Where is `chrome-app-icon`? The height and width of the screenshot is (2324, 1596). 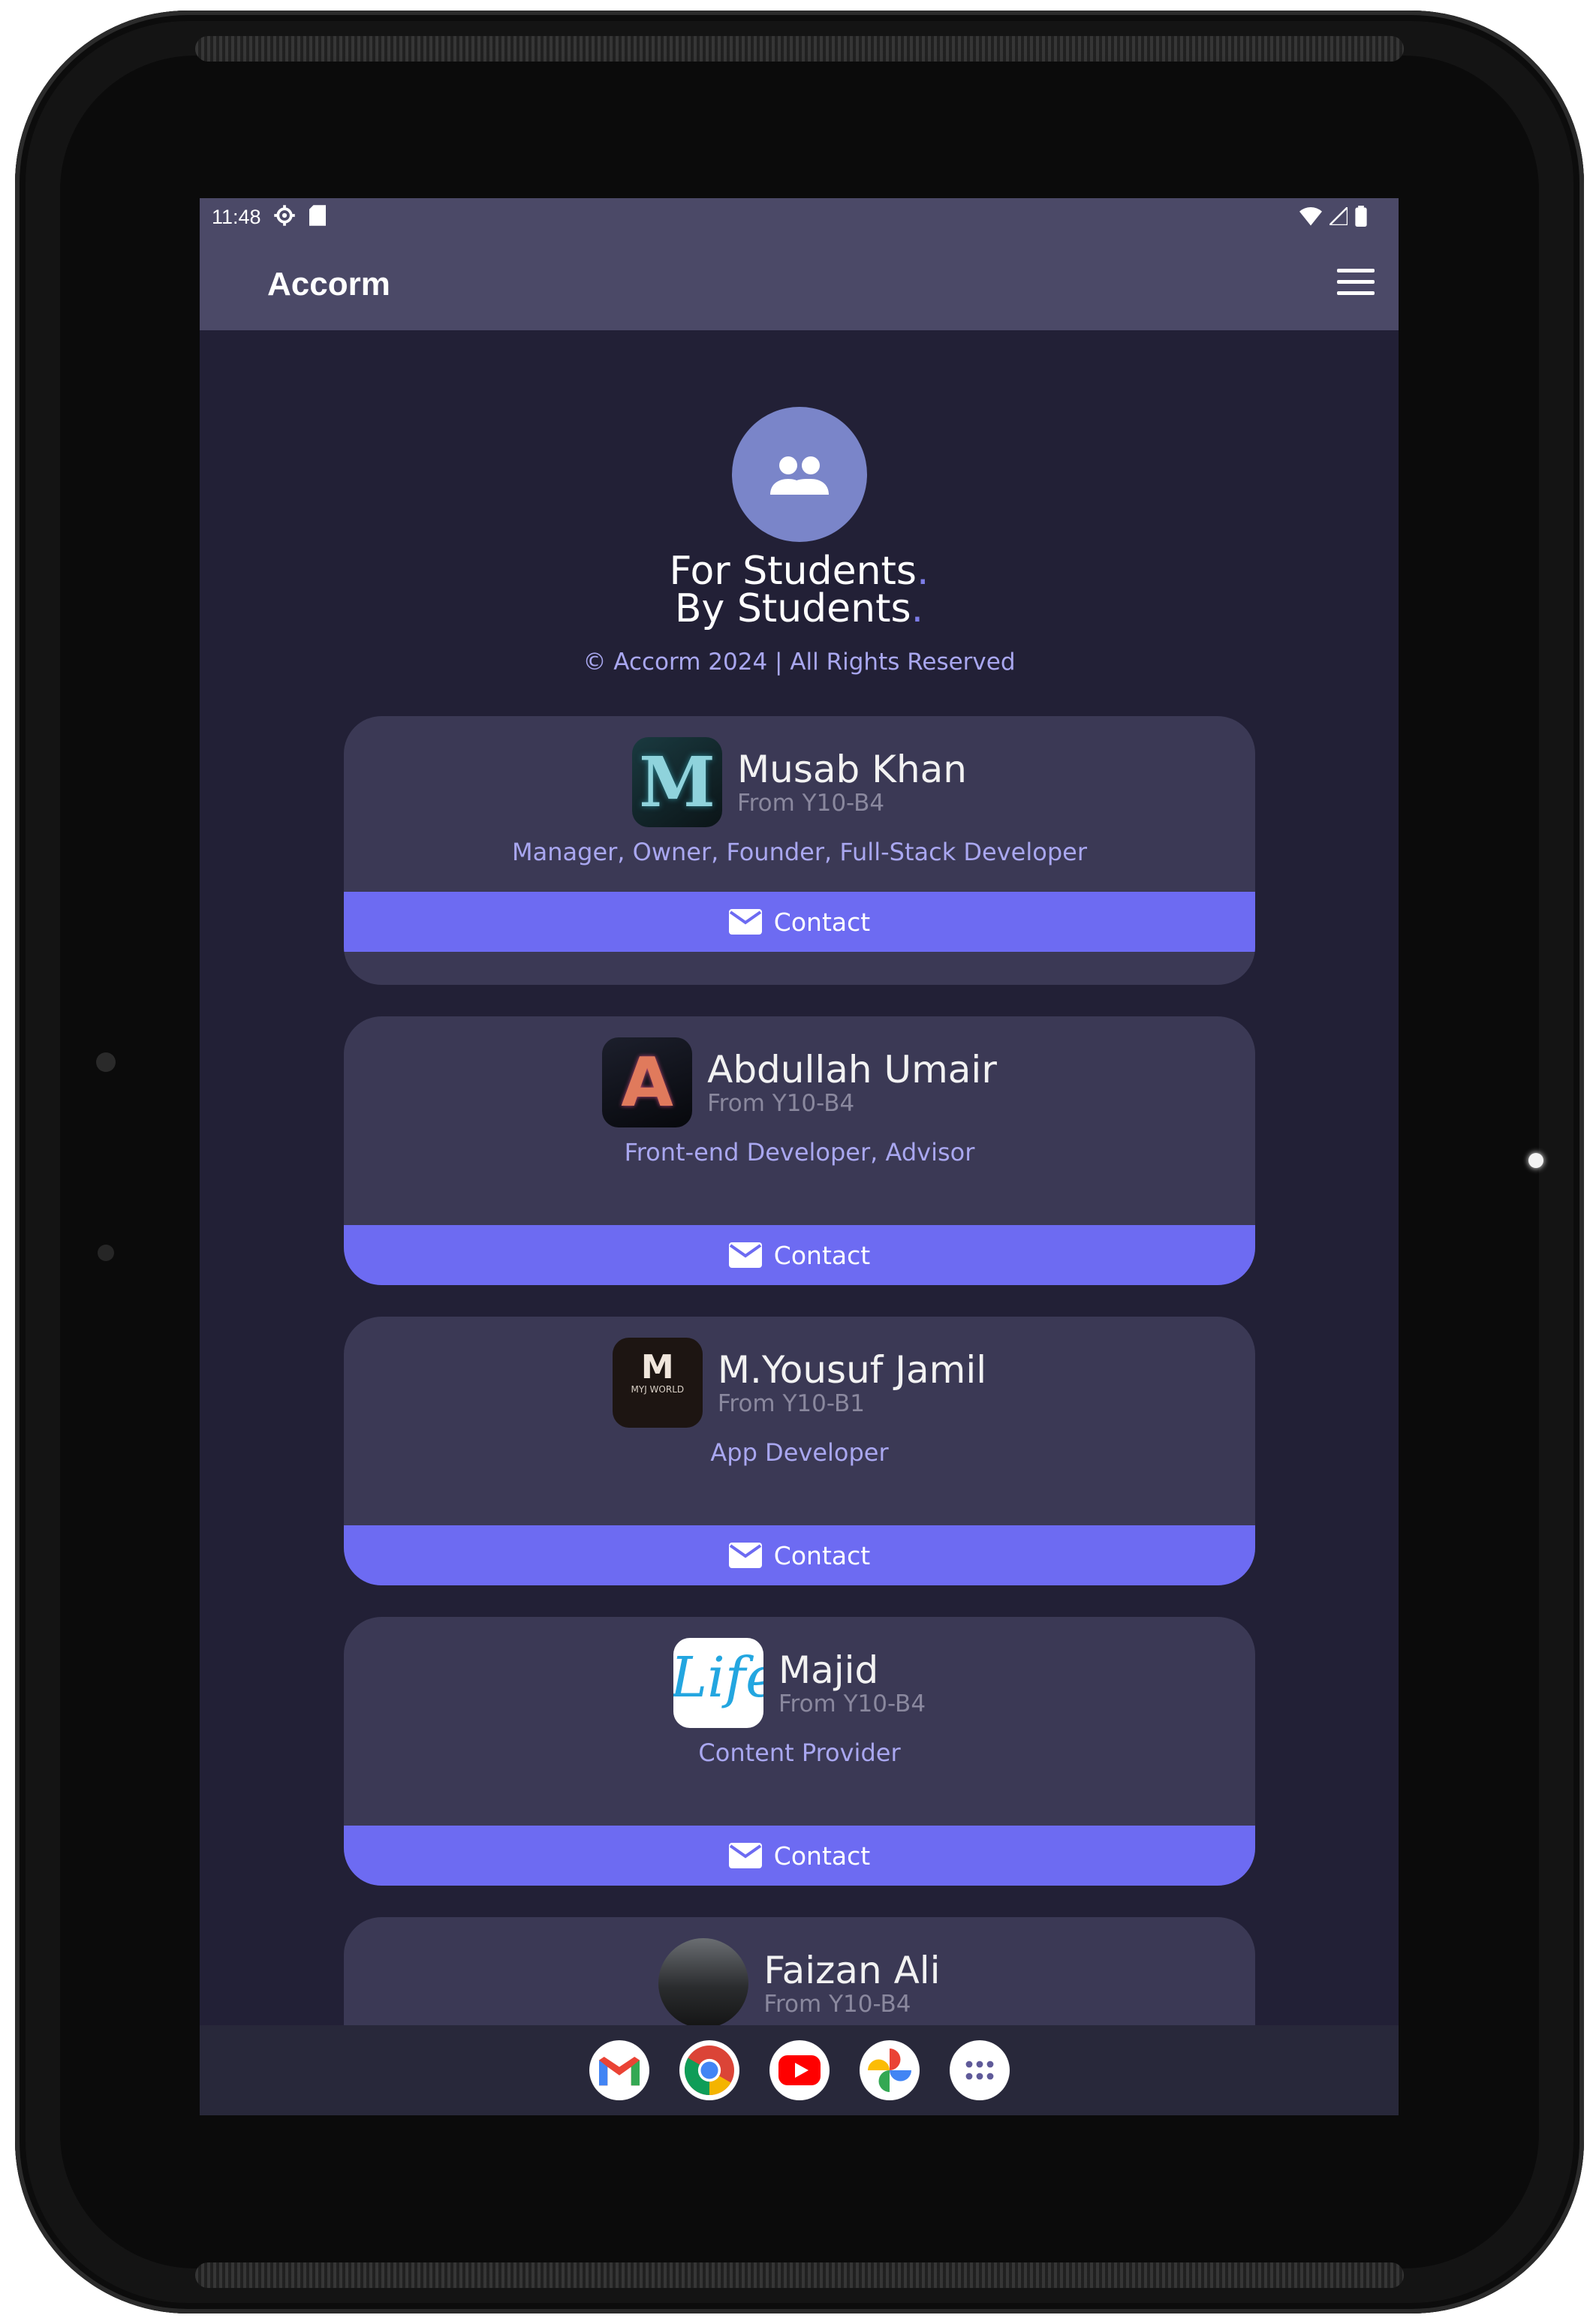 chrome-app-icon is located at coordinates (709, 2070).